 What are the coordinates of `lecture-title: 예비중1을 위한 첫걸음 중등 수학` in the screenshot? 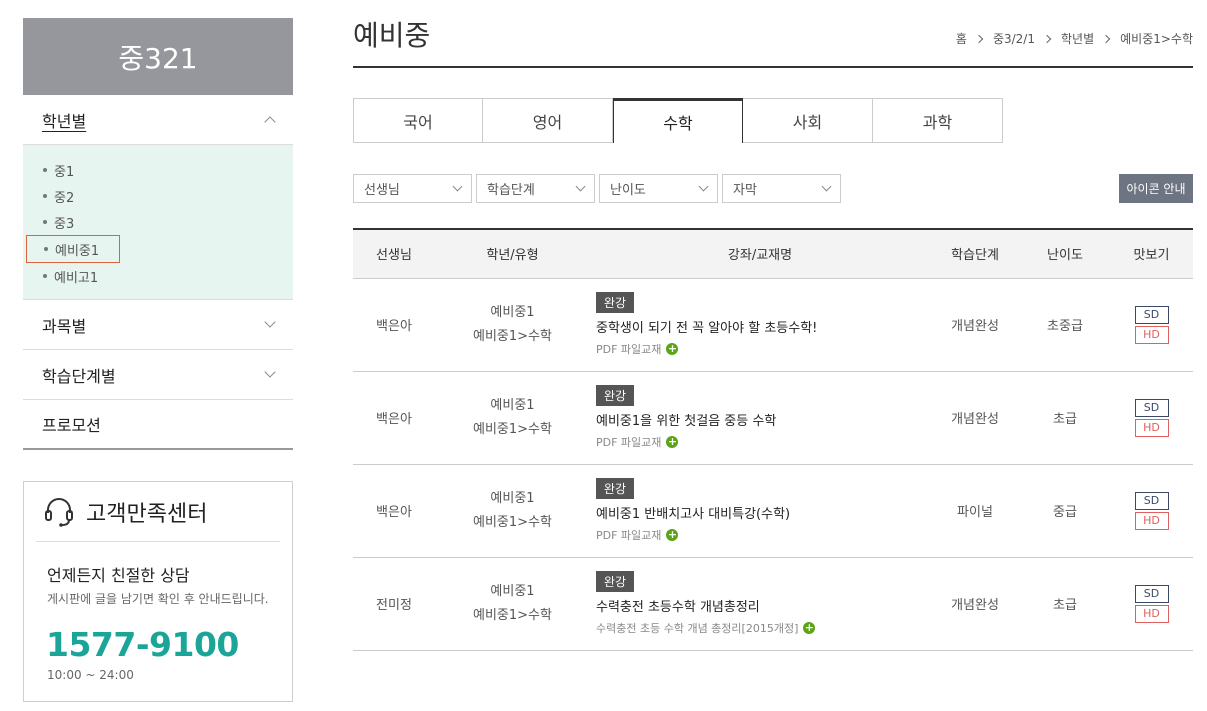 It's located at (763, 419).